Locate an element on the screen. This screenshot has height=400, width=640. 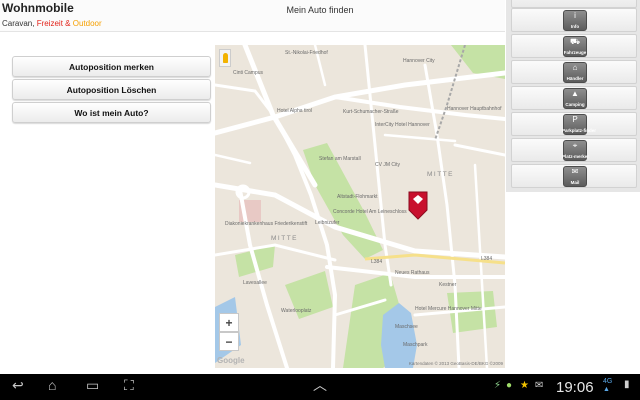
network-type-label: 4G is located at coordinates (608, 381).